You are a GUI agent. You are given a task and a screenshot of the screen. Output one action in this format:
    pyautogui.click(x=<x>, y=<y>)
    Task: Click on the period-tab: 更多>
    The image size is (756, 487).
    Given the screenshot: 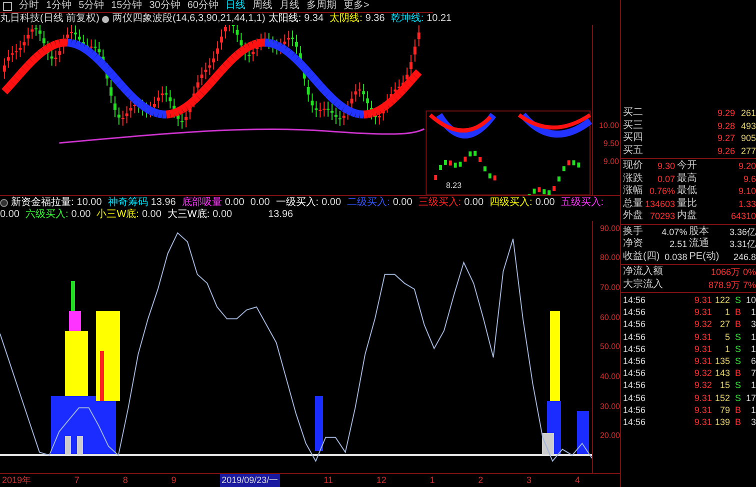 What is the action you would take?
    pyautogui.click(x=357, y=6)
    